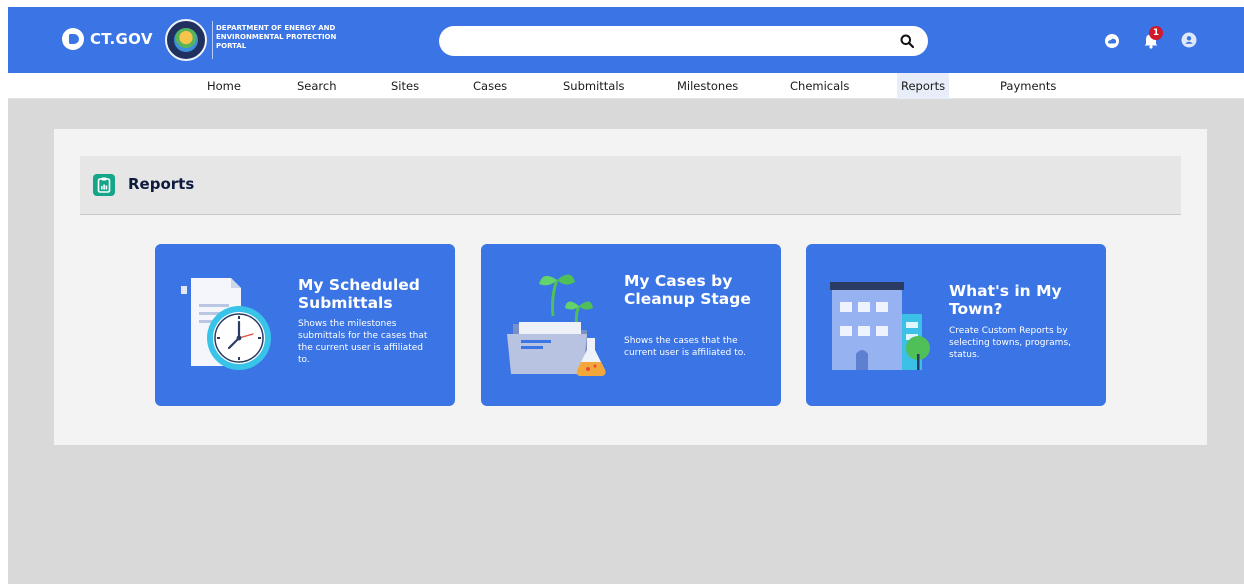  What do you see at coordinates (880, 326) in the screenshot?
I see `building-tree-icon` at bounding box center [880, 326].